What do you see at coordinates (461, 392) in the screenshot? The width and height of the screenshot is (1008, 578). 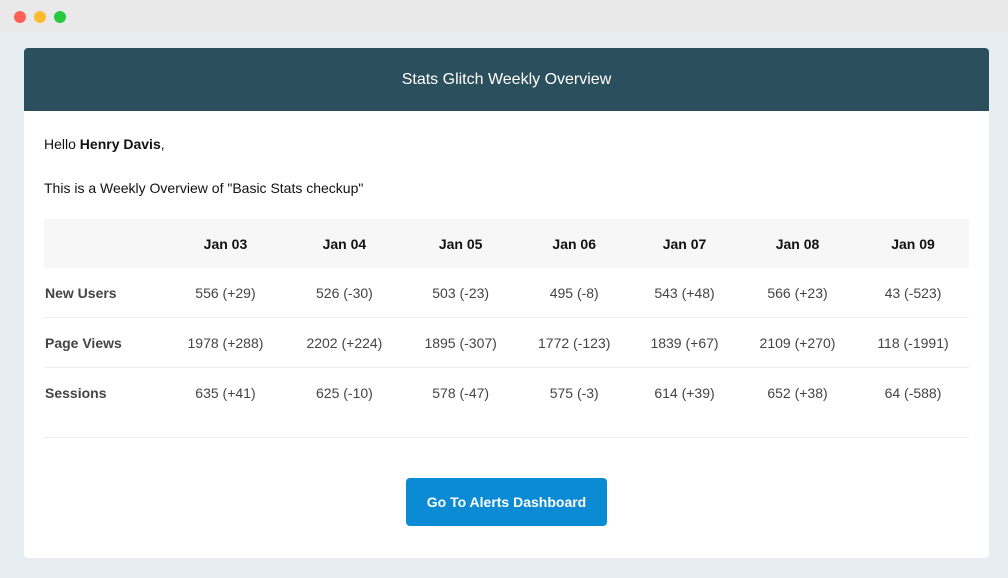 I see `table-cell: 578 (-47)` at bounding box center [461, 392].